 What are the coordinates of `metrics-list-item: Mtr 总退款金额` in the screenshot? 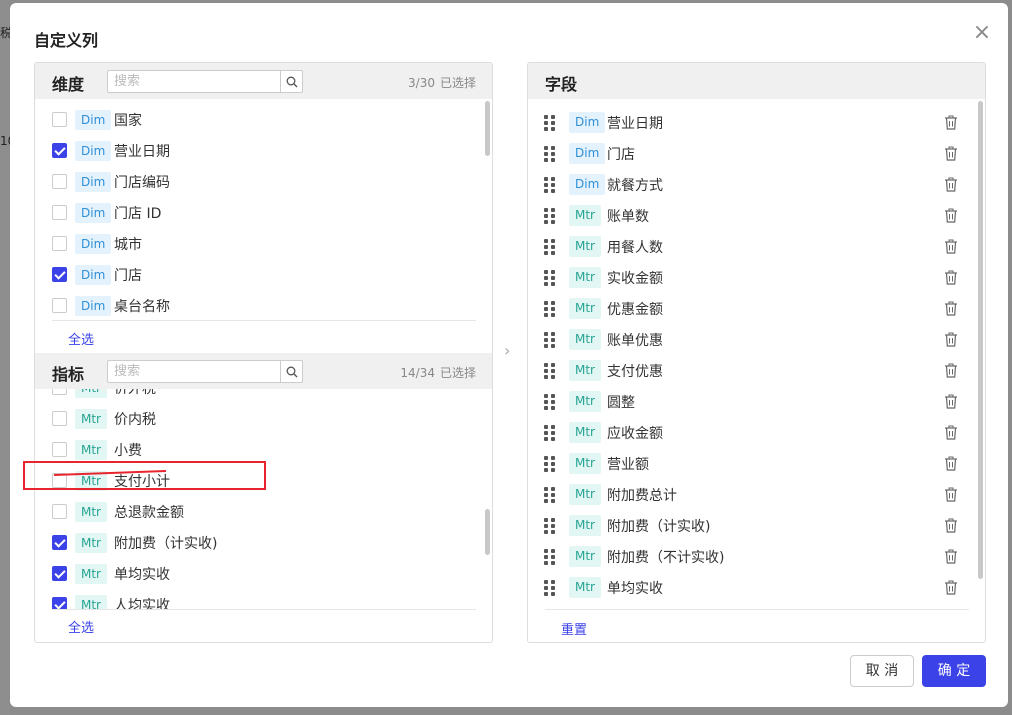 It's located at (255, 511).